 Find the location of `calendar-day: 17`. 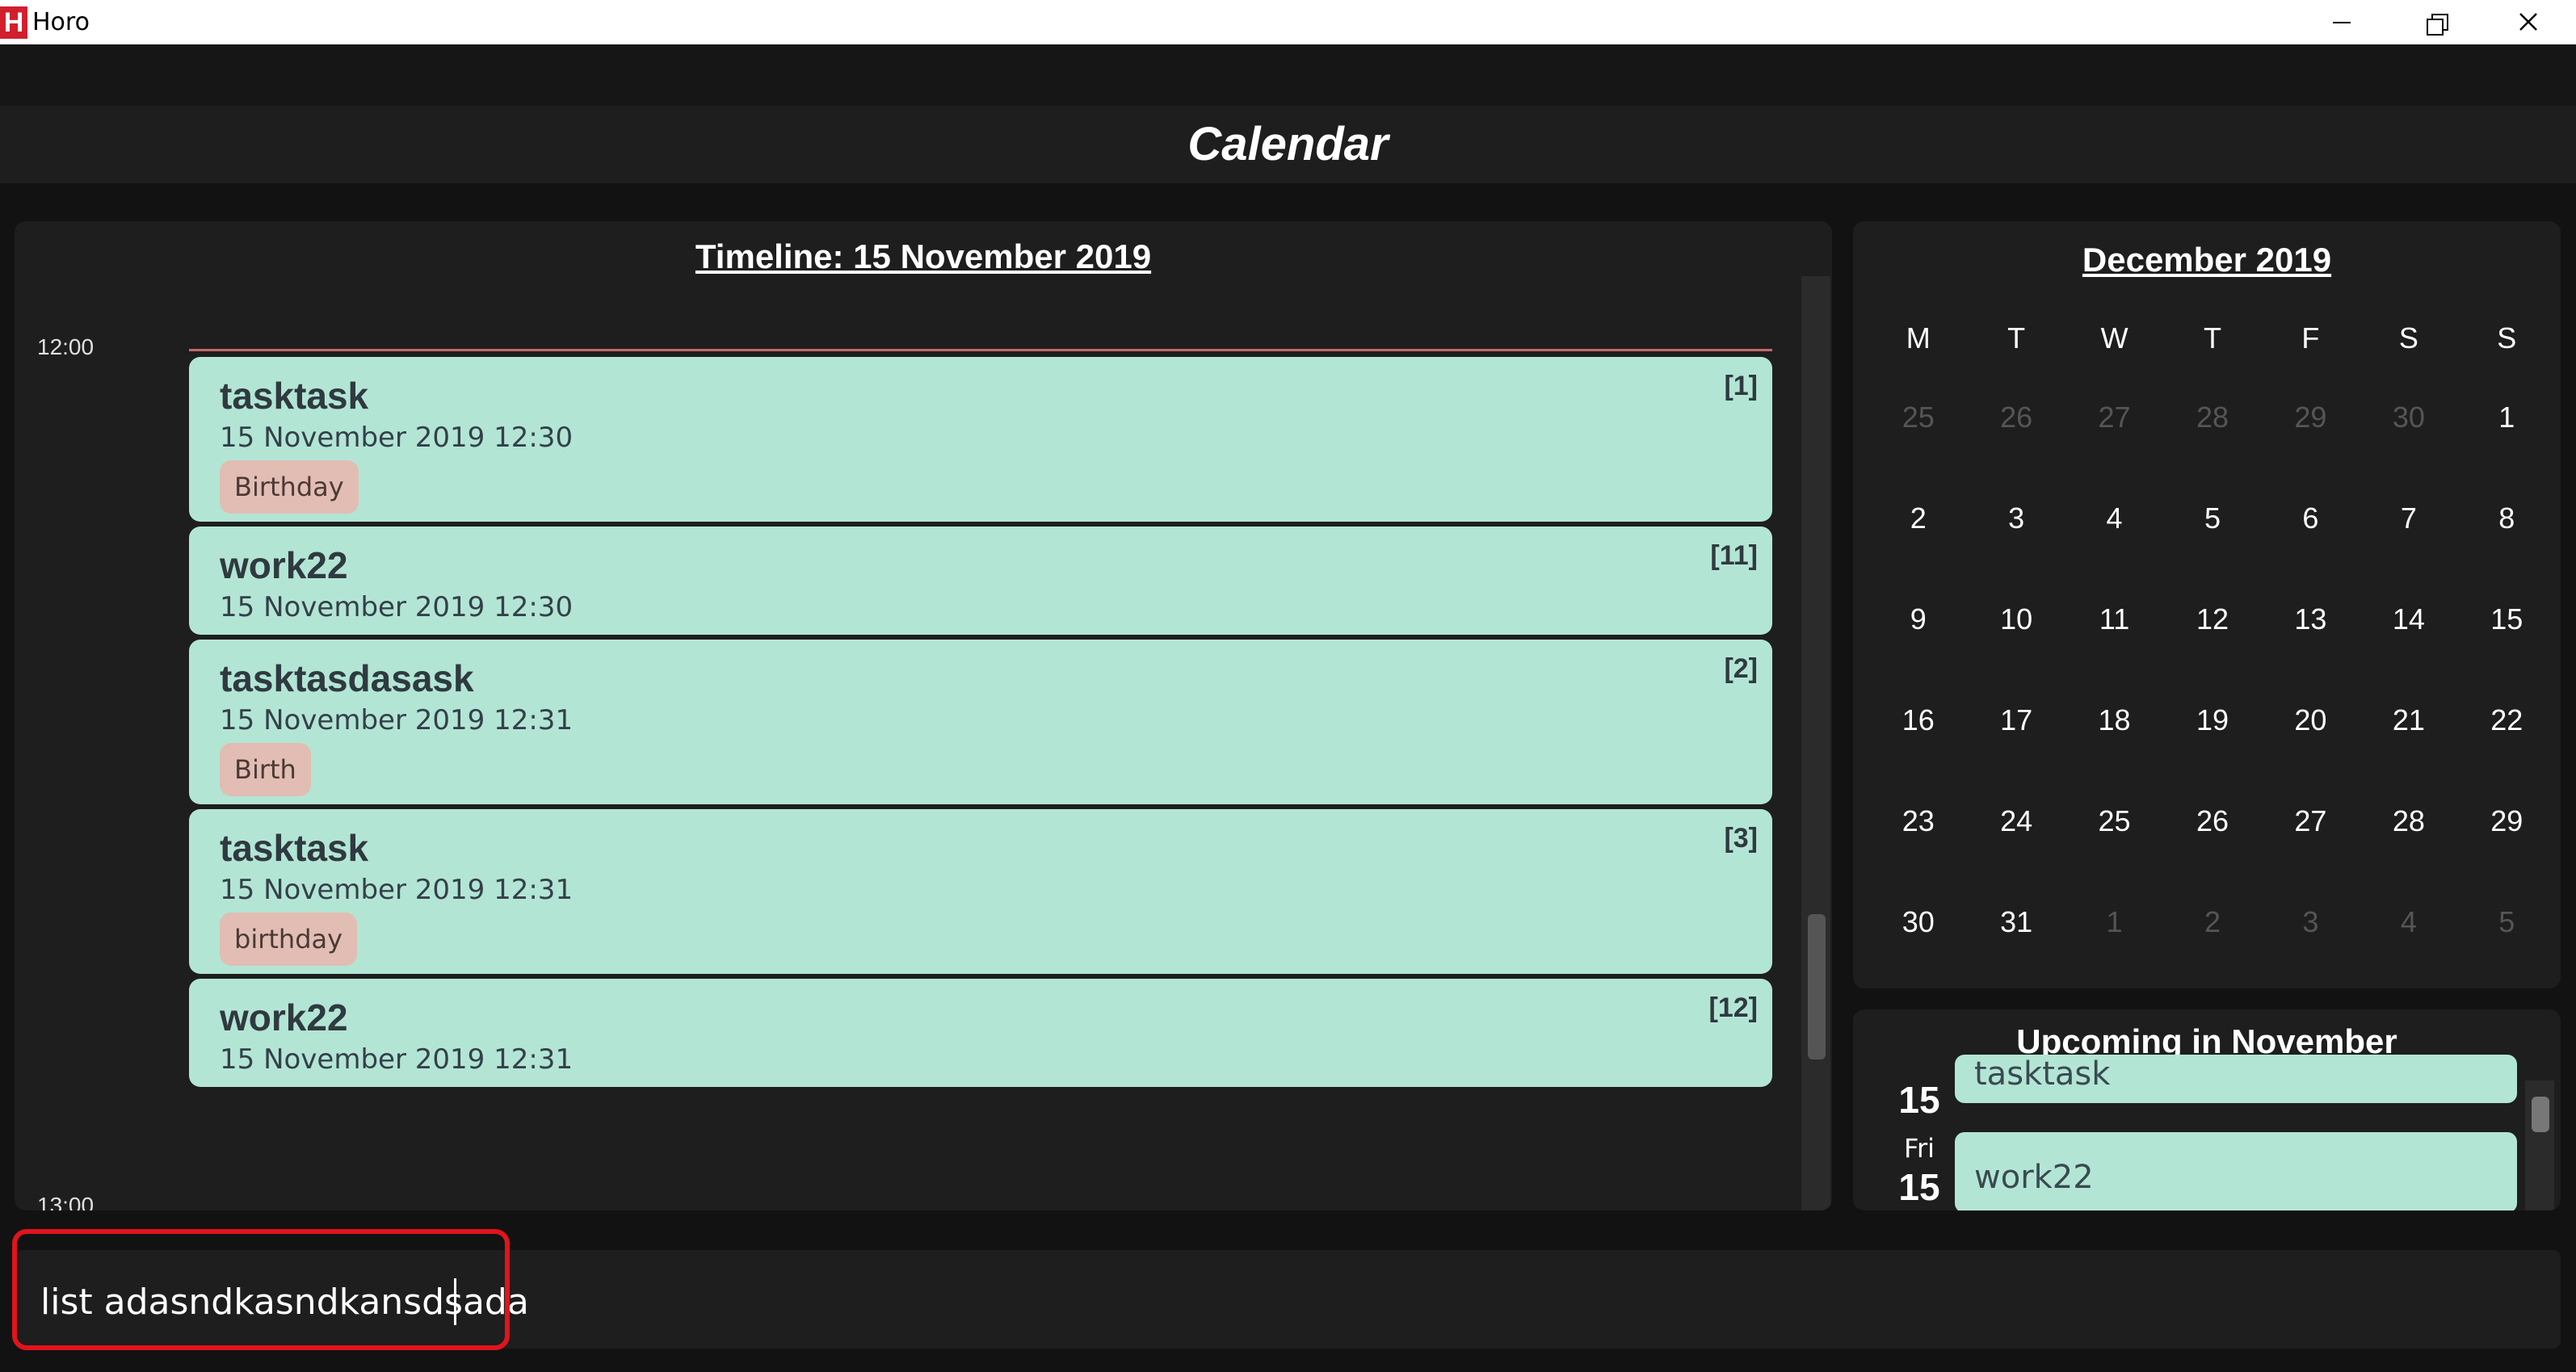

calendar-day: 17 is located at coordinates (2016, 719).